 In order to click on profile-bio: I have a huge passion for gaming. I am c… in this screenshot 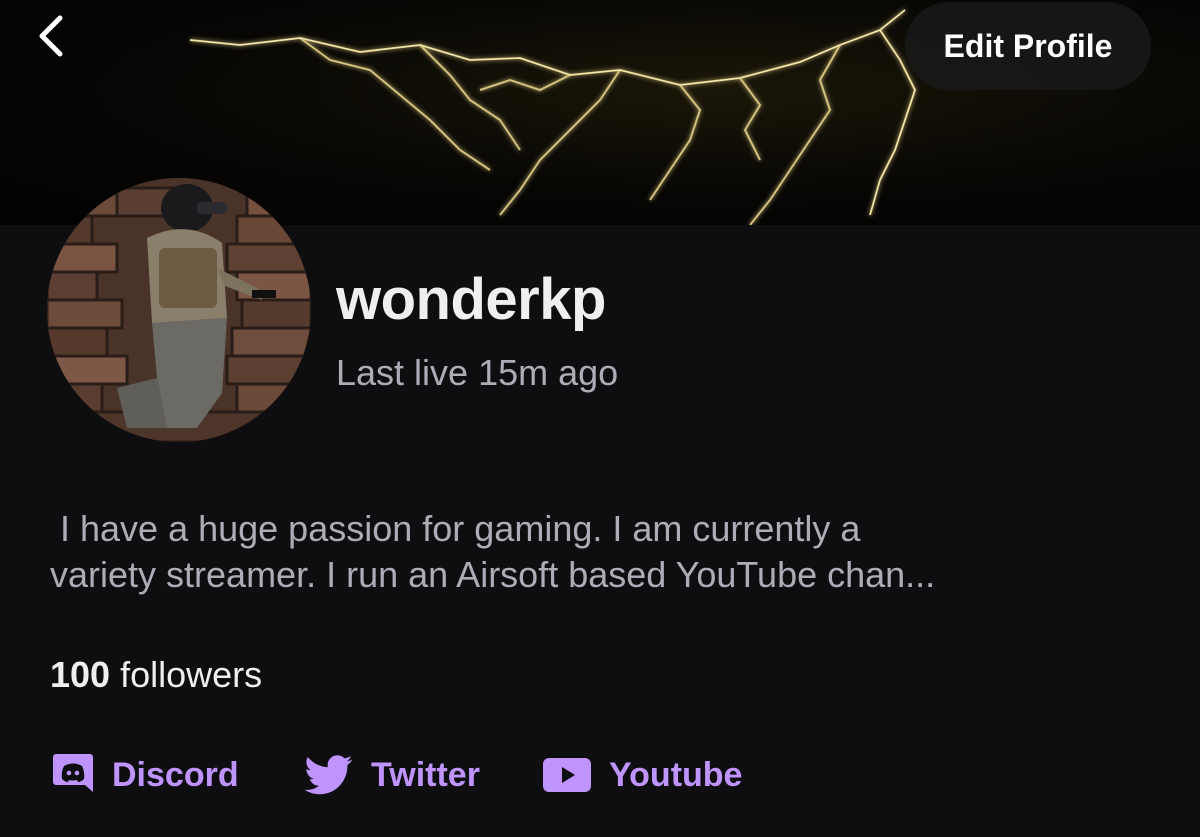, I will do `click(605, 552)`.